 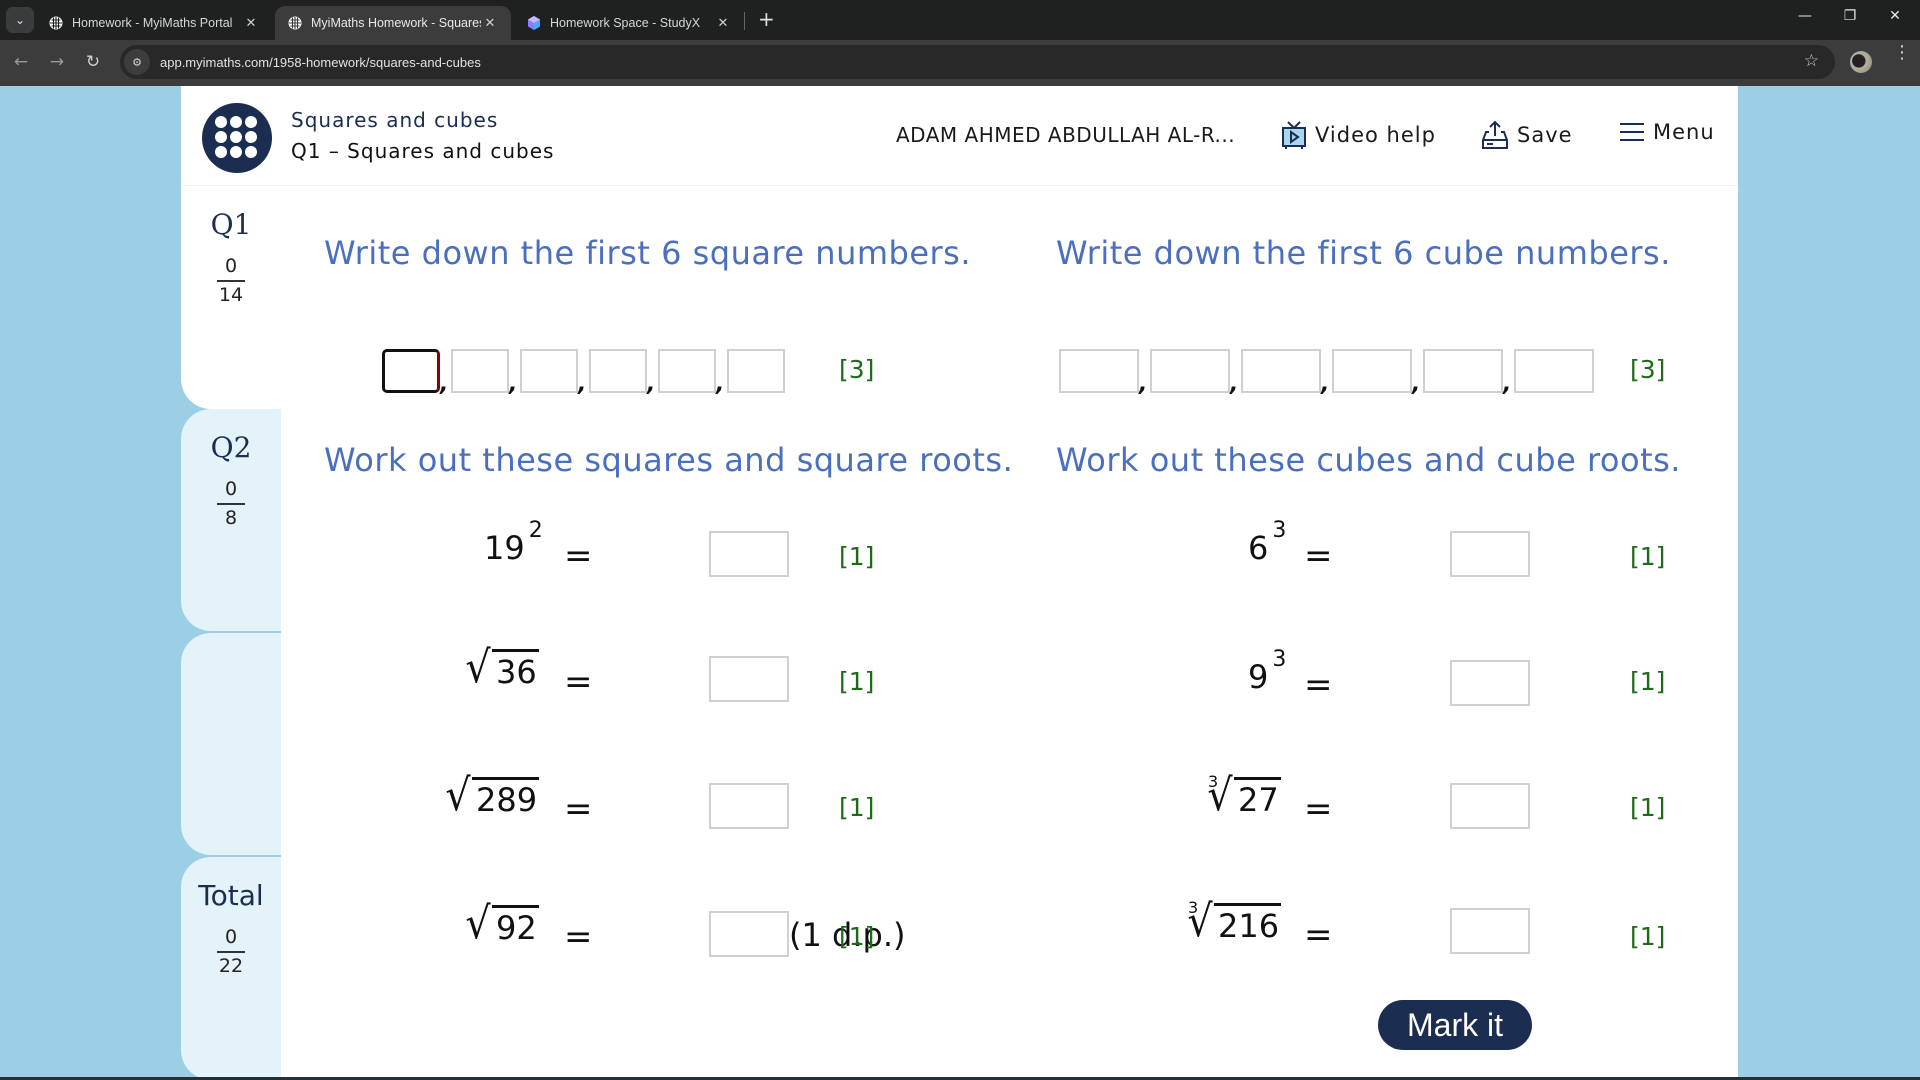 I want to click on close-window-icon: ✕, so click(x=1895, y=16).